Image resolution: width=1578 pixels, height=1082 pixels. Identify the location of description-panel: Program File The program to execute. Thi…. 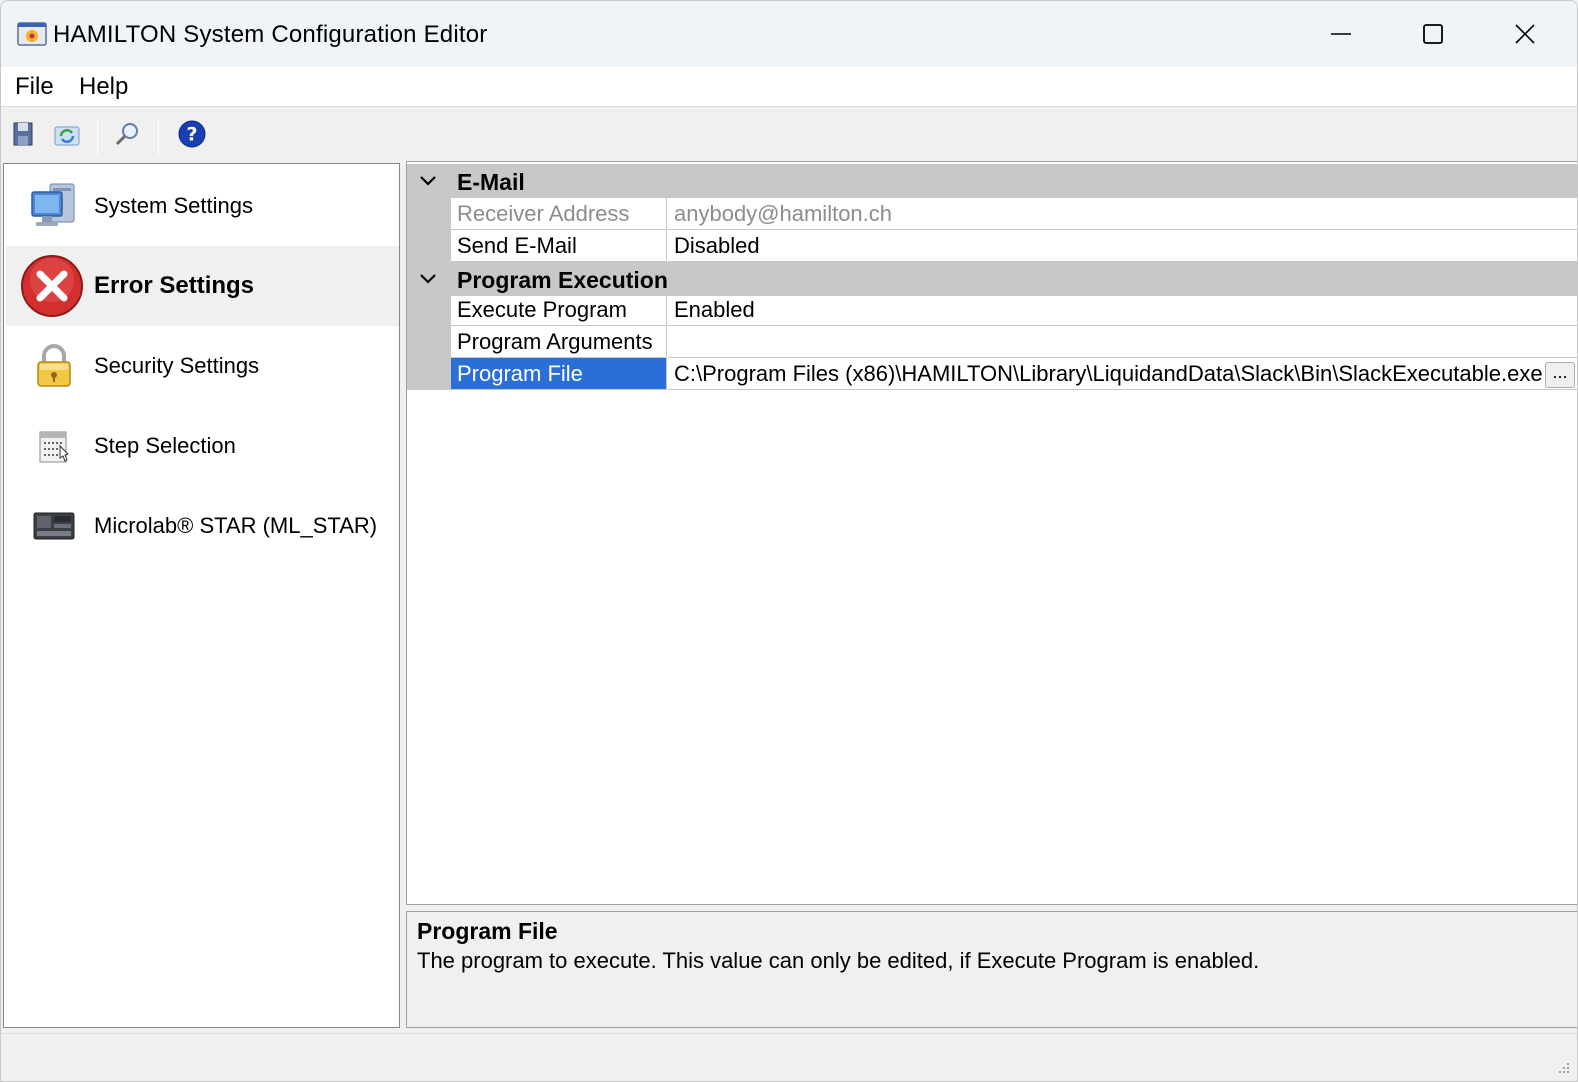
(991, 969).